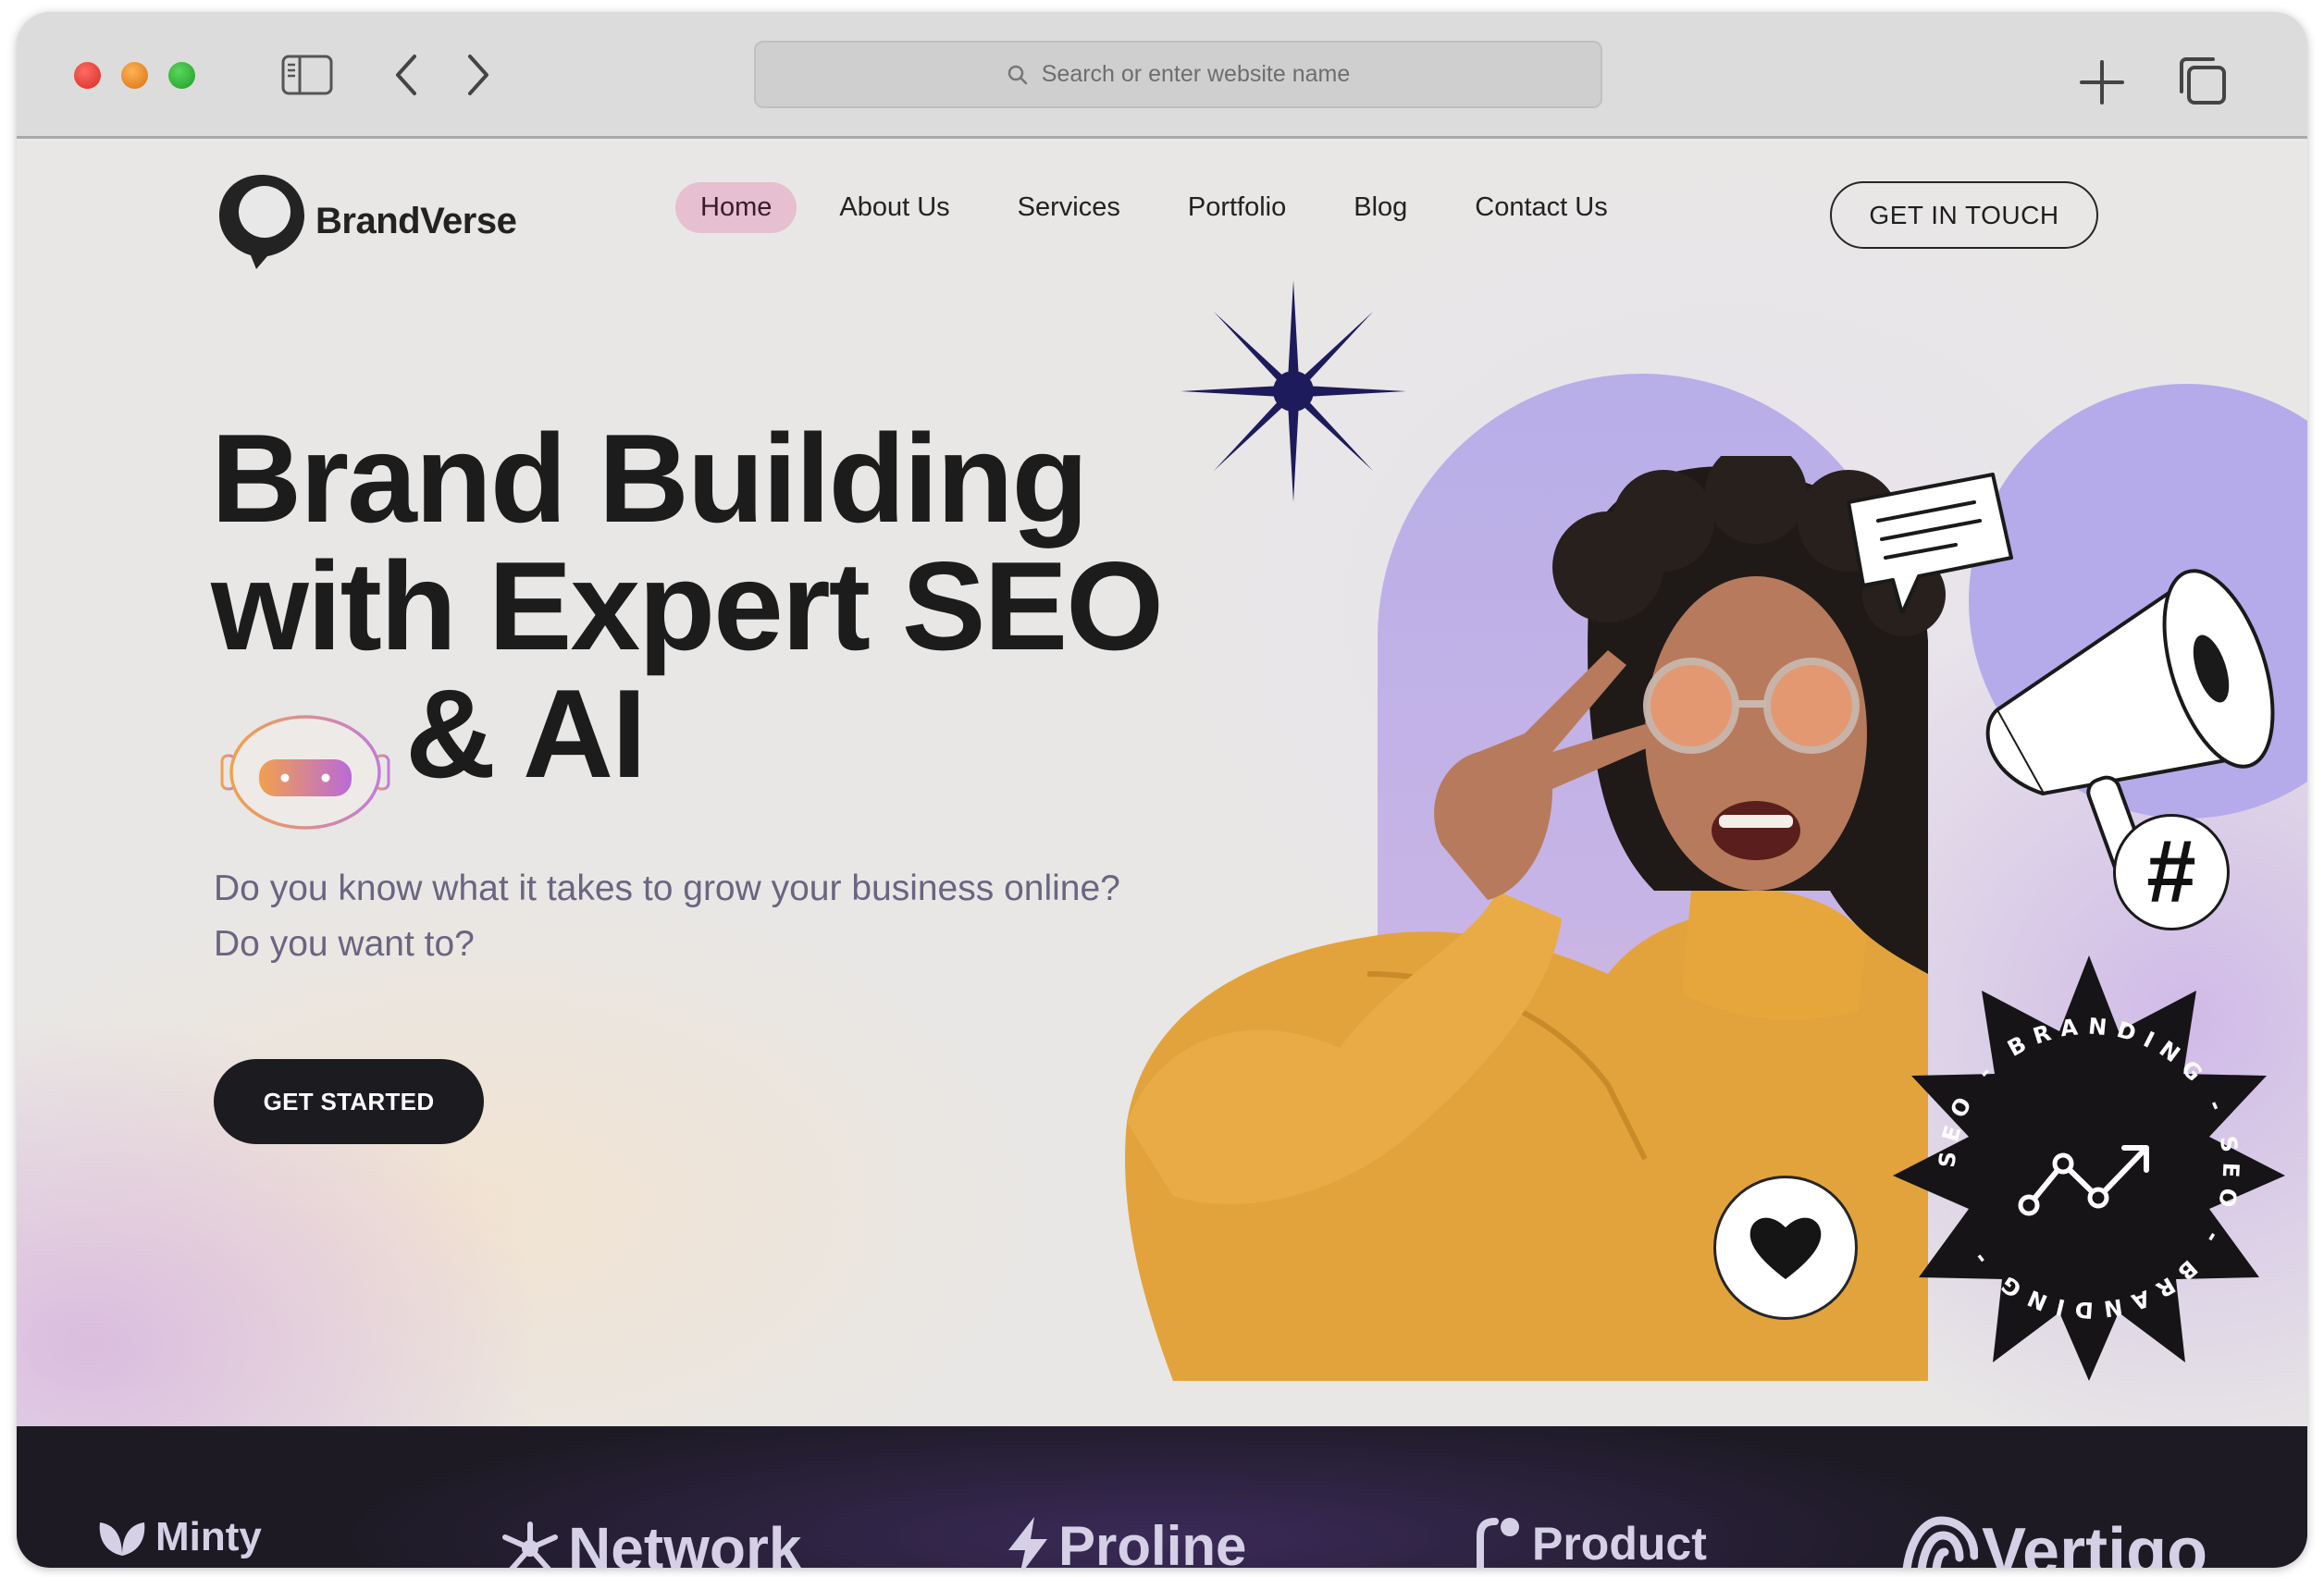 The image size is (2324, 1577). What do you see at coordinates (134, 75) in the screenshot?
I see `minimize-window-button` at bounding box center [134, 75].